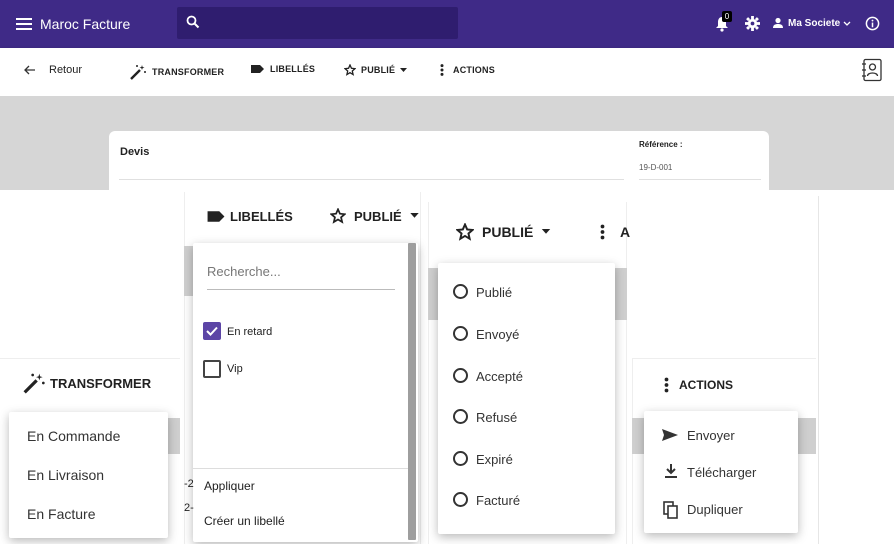 Image resolution: width=894 pixels, height=544 pixels. Describe the element at coordinates (460, 416) in the screenshot. I see `radio-refuse` at that location.